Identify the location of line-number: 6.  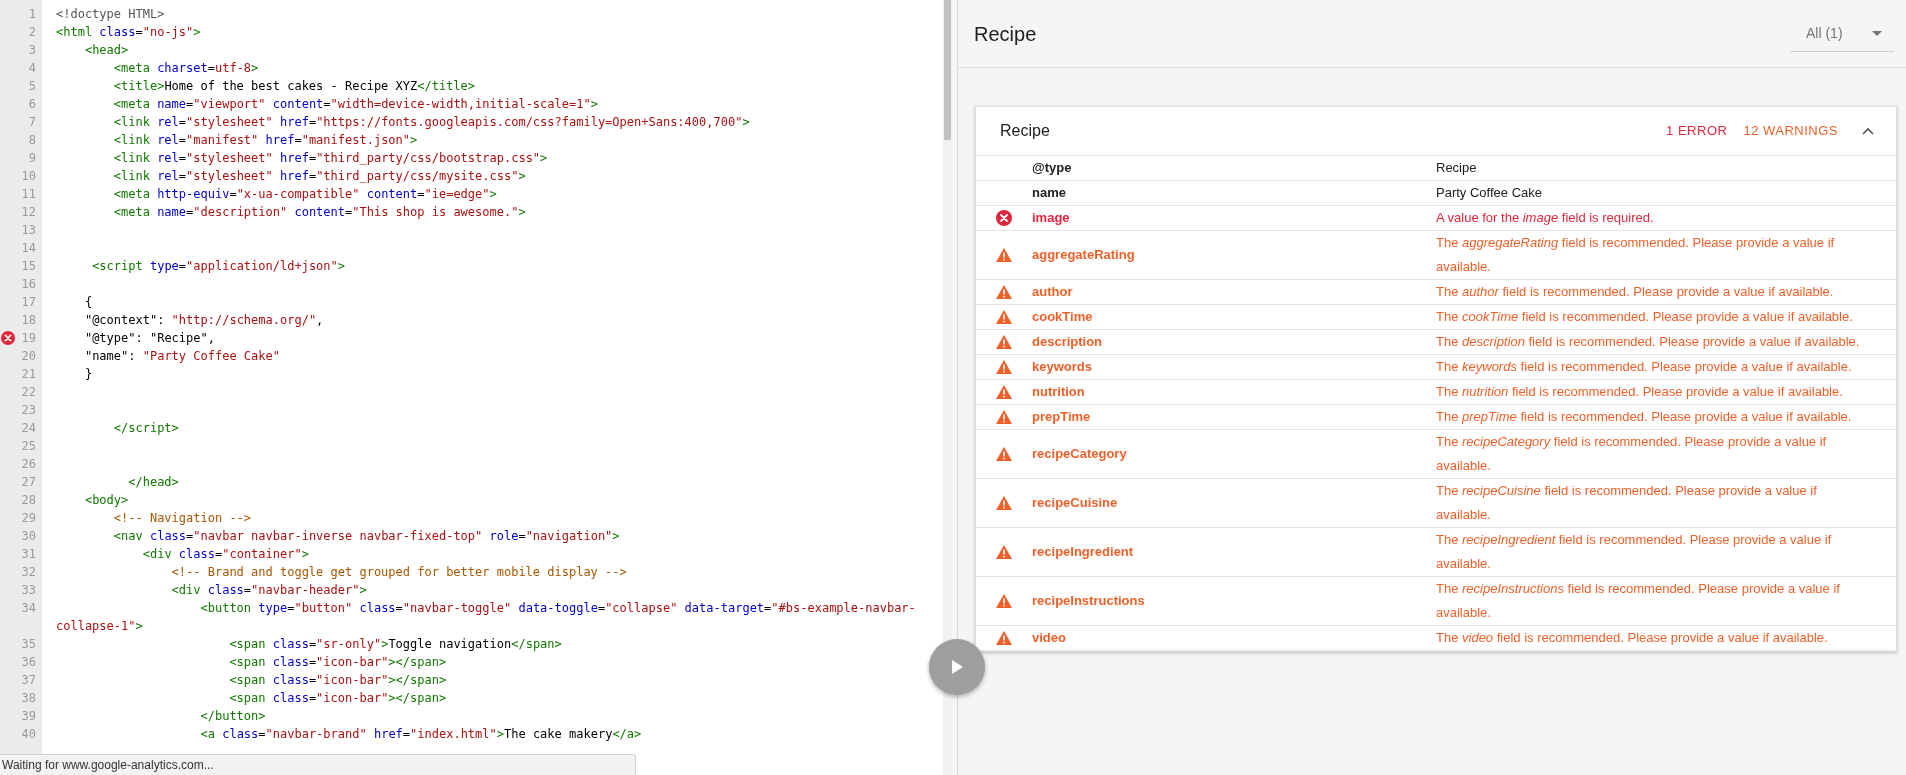
(32, 104).